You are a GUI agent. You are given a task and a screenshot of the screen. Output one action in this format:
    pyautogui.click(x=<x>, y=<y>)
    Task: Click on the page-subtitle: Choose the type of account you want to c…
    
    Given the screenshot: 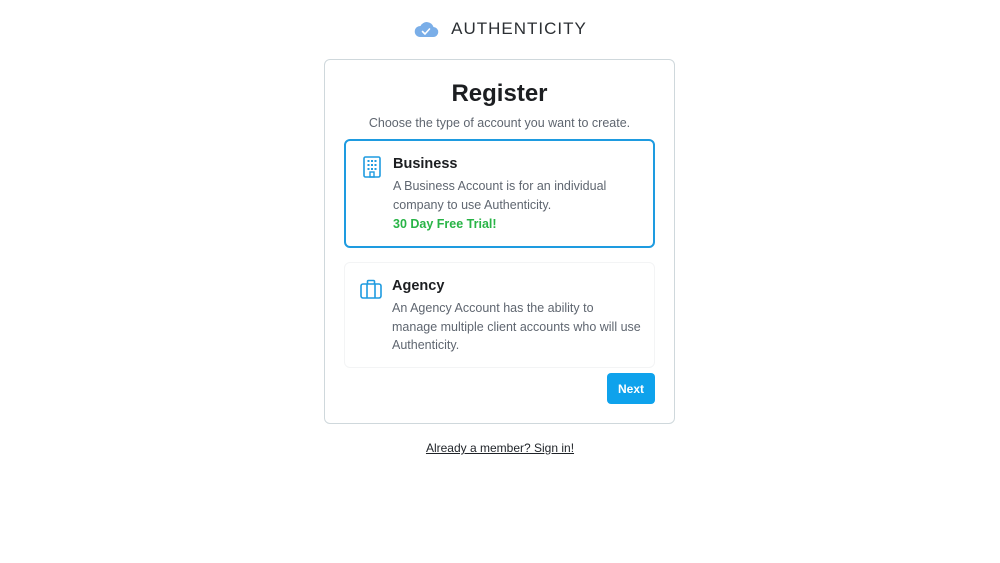 What is the action you would take?
    pyautogui.click(x=499, y=123)
    